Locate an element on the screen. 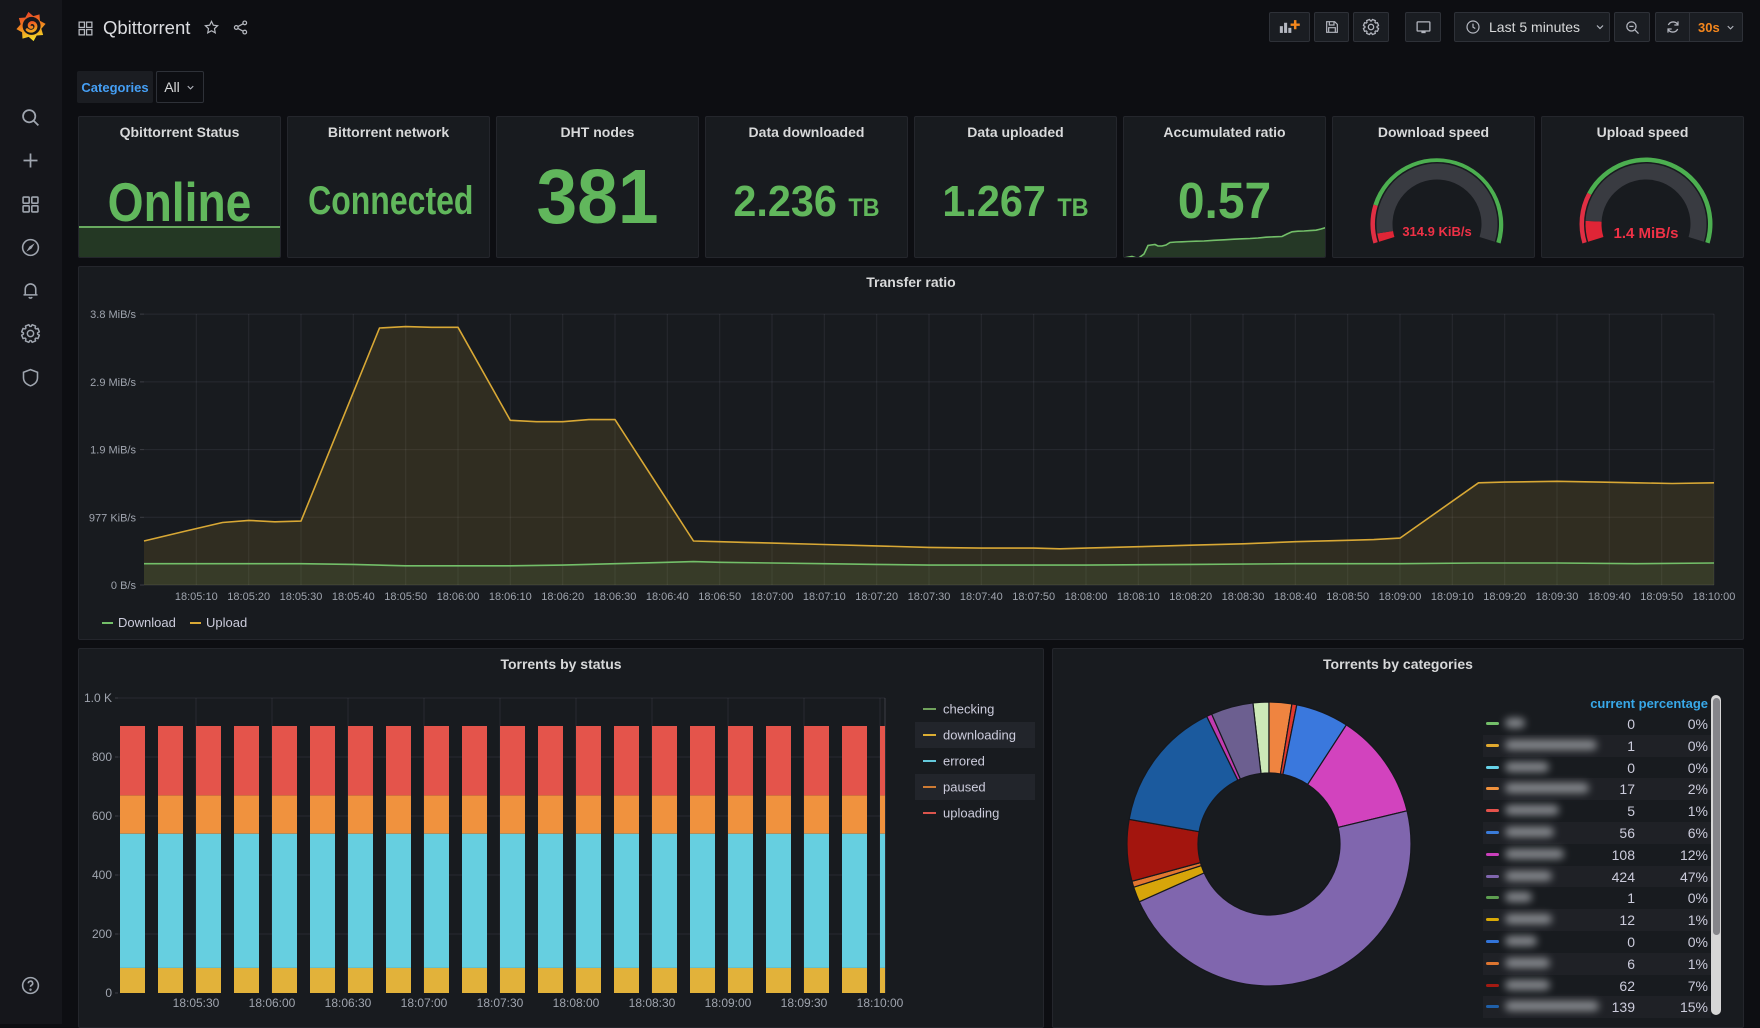  svg-text: 18:05:50 is located at coordinates (405, 597).